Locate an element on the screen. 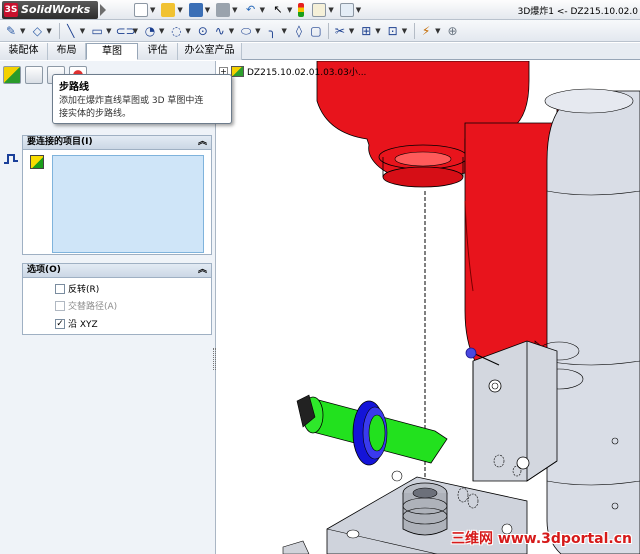  tooltip-title: 步路线 is located at coordinates (74, 87).